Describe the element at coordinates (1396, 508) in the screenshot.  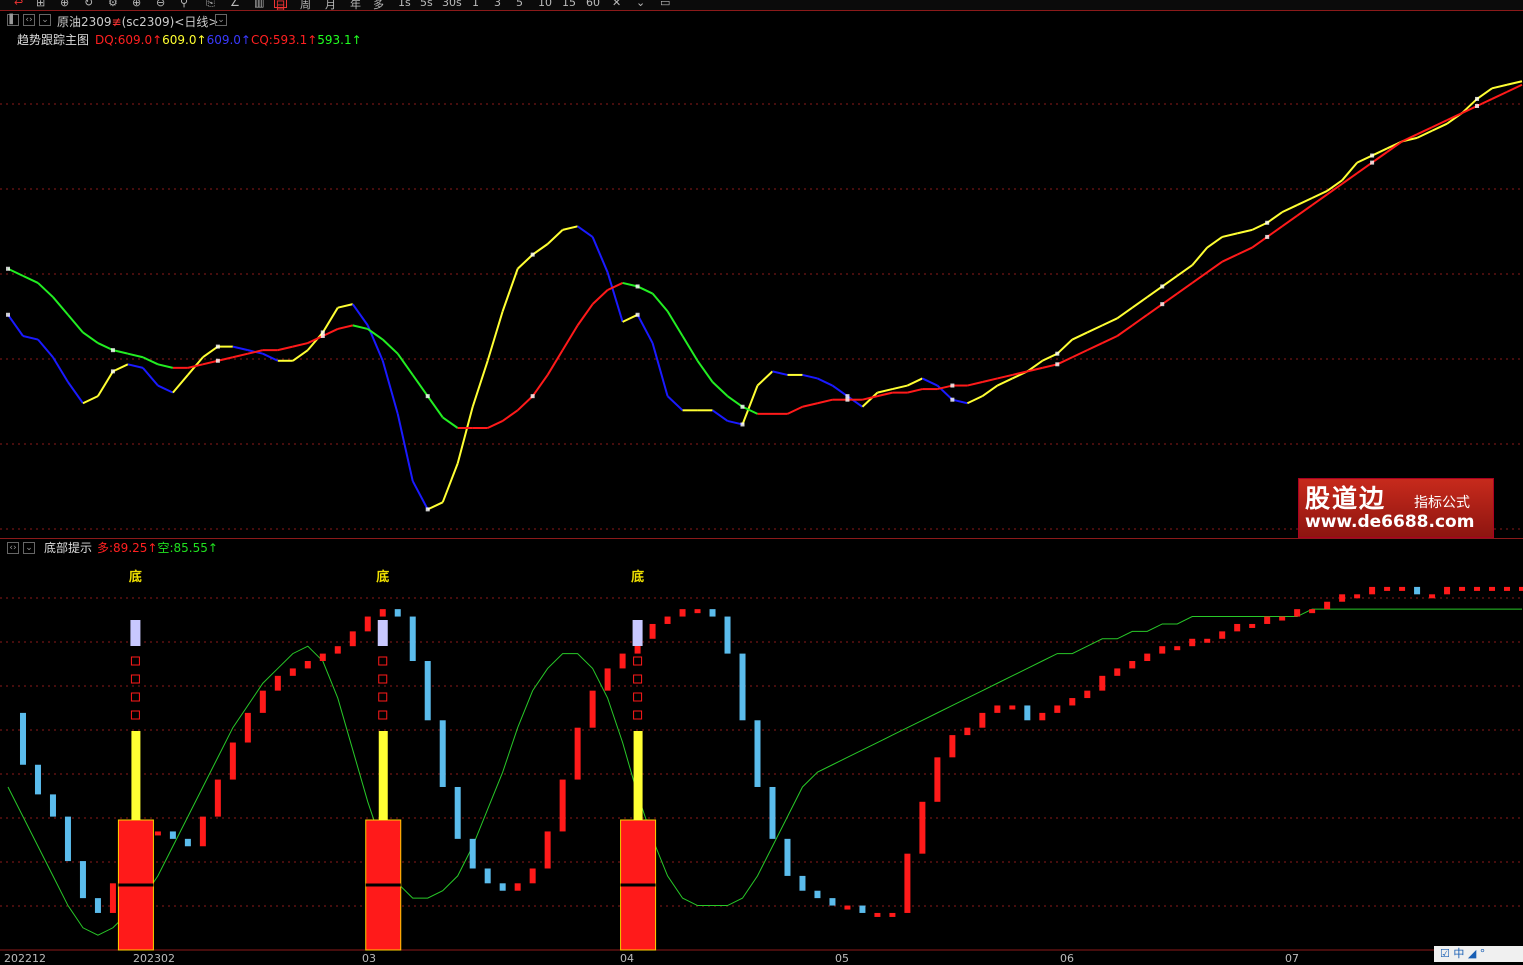
I see `watermark-logo: 股道边 指标公式 www.de6688.com` at that location.